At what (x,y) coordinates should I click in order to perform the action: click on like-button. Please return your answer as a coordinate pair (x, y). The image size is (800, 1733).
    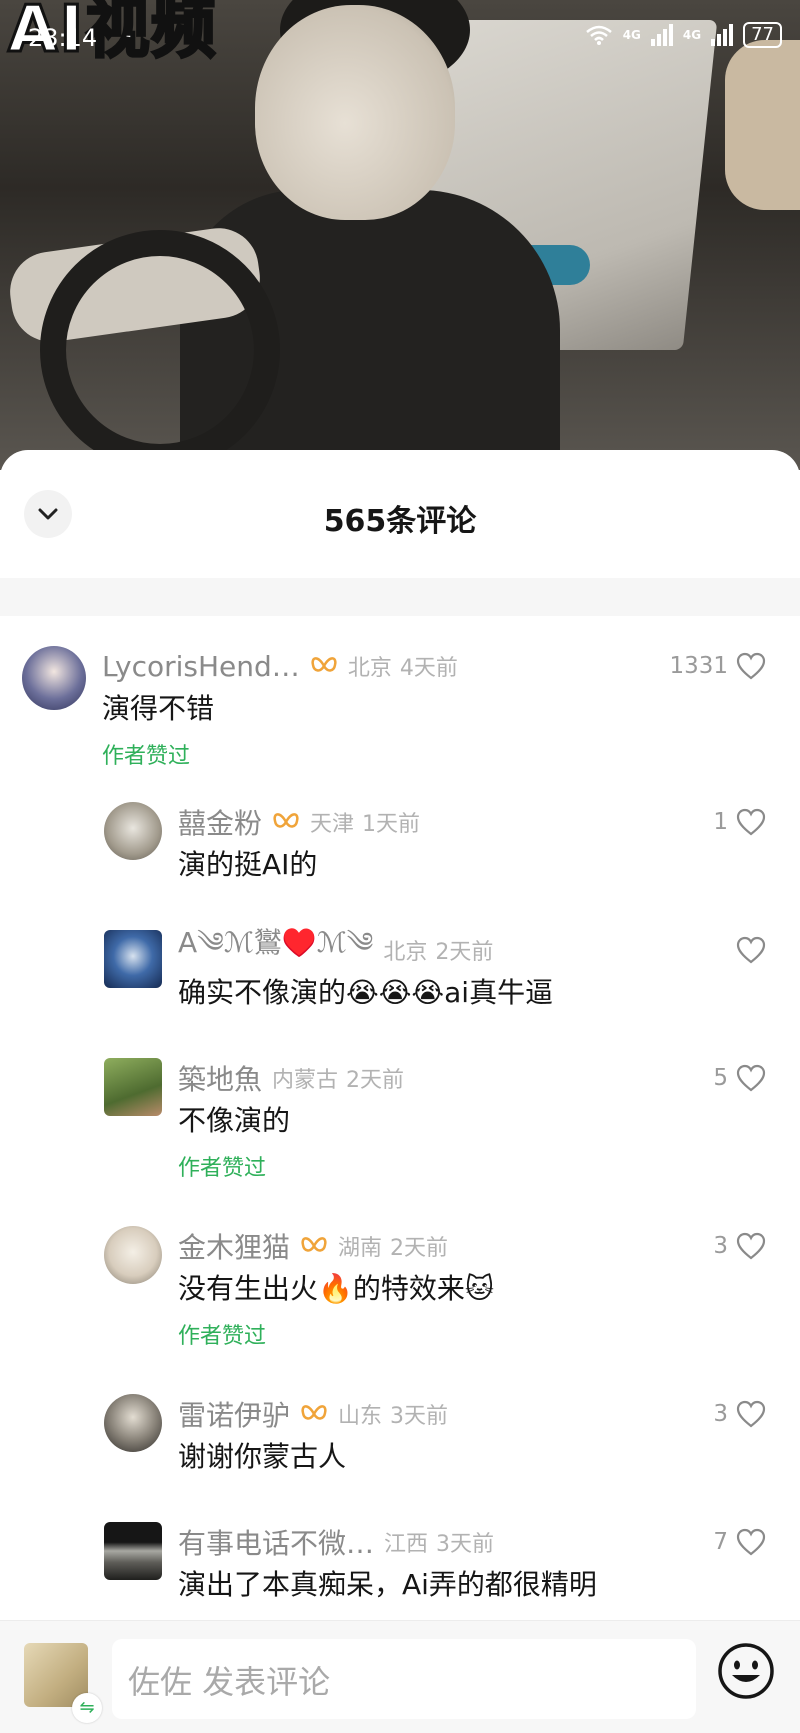
    Looking at the image, I should click on (747, 950).